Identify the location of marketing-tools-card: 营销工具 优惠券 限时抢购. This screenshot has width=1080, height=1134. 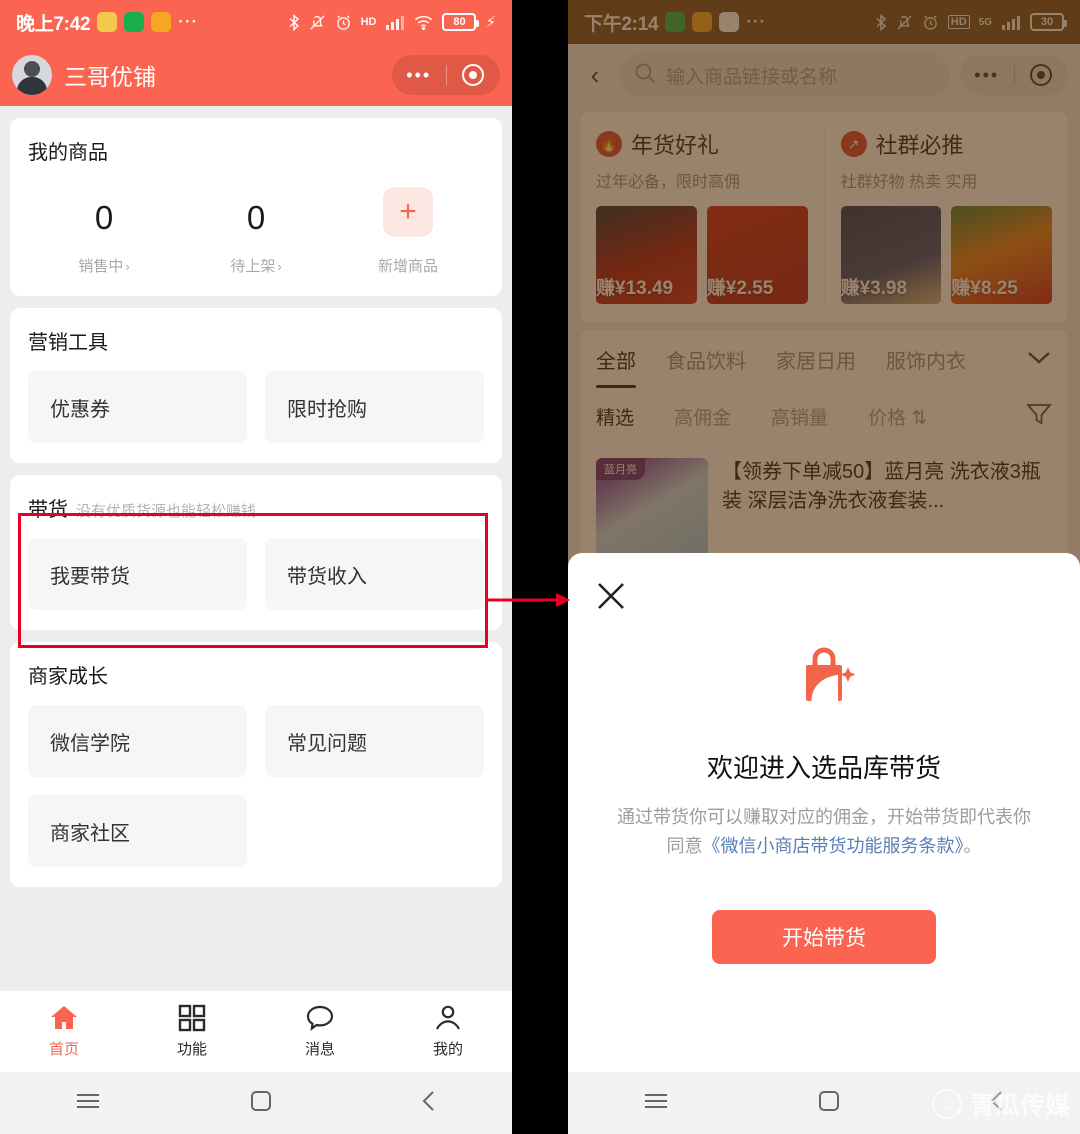
(256, 385).